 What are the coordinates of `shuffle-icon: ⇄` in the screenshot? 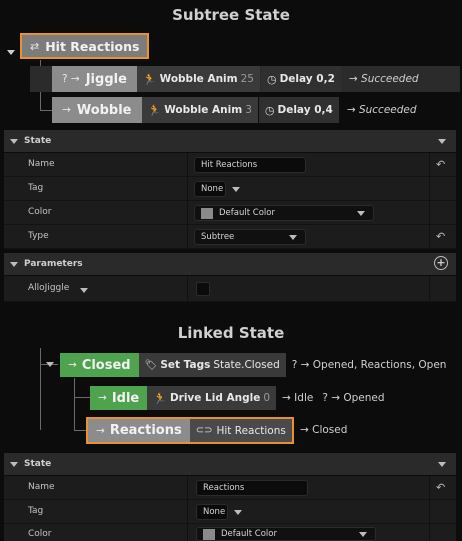 It's located at (35, 46).